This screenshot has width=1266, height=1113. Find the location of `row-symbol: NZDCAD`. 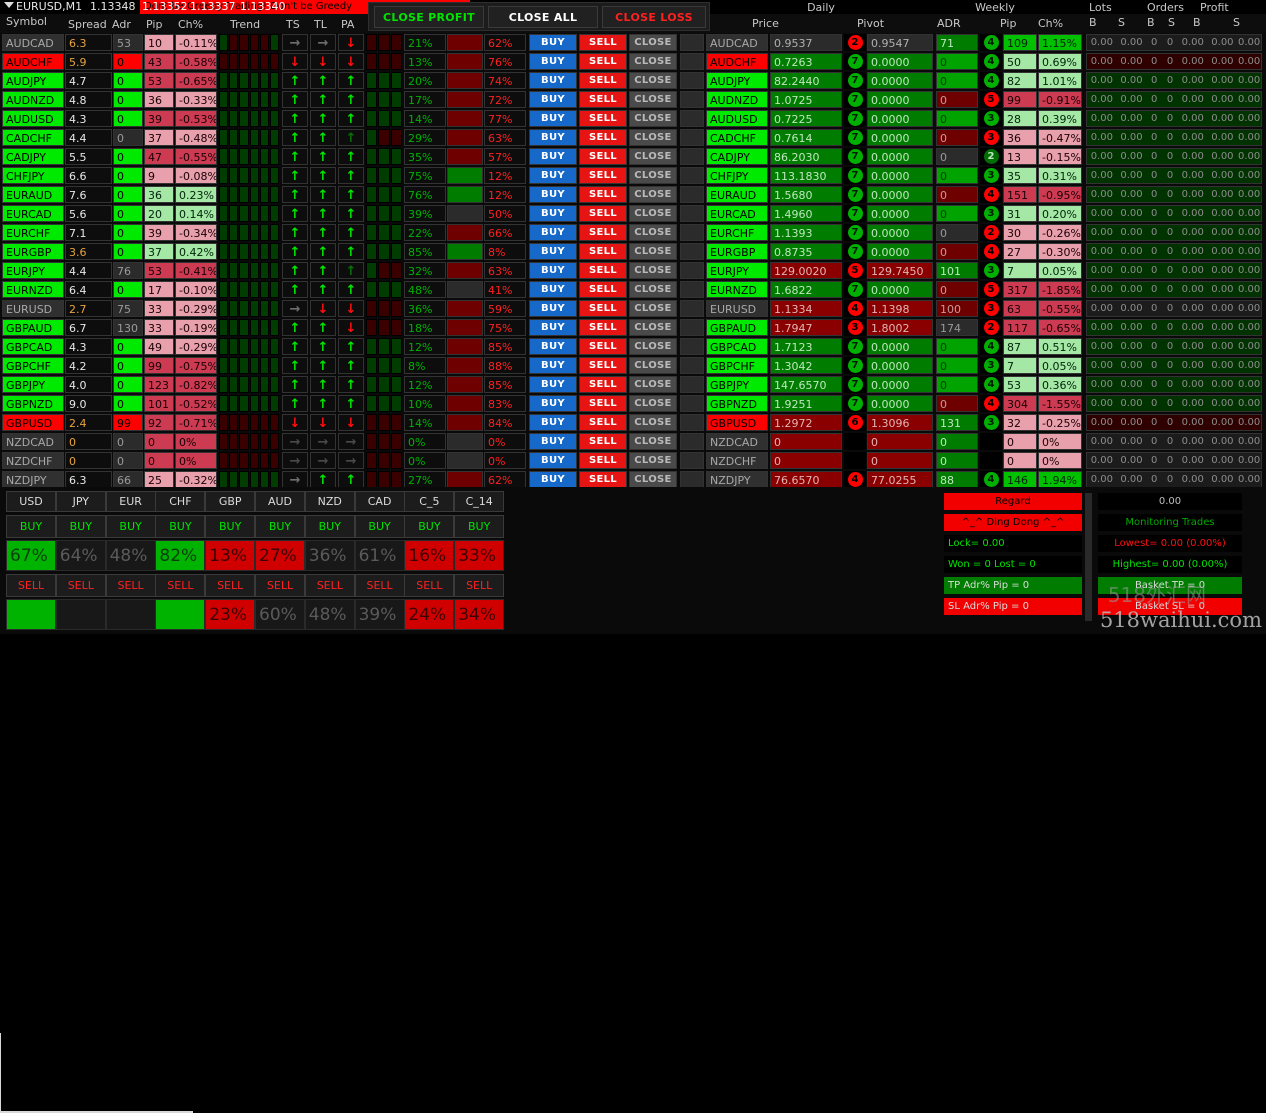

row-symbol: NZDCAD is located at coordinates (33, 441).